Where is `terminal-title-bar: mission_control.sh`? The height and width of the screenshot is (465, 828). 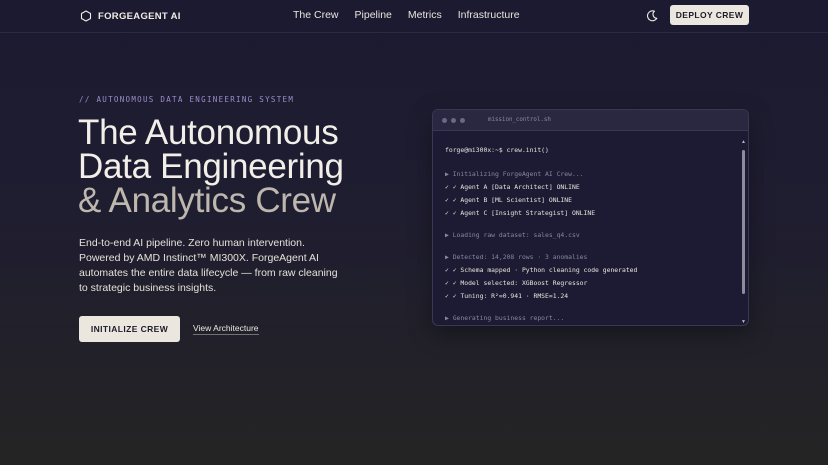
terminal-title-bar: mission_control.sh is located at coordinates (590, 120).